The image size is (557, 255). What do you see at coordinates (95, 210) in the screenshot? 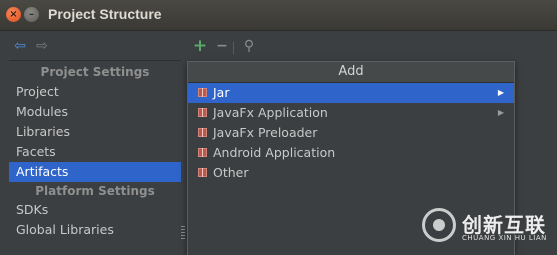
I see `sidebar-item-sdks: SDKs` at bounding box center [95, 210].